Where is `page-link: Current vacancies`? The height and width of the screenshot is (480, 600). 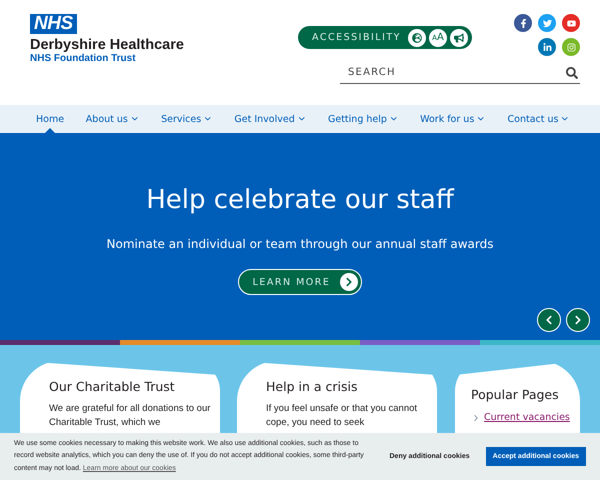
page-link: Current vacancies is located at coordinates (527, 417).